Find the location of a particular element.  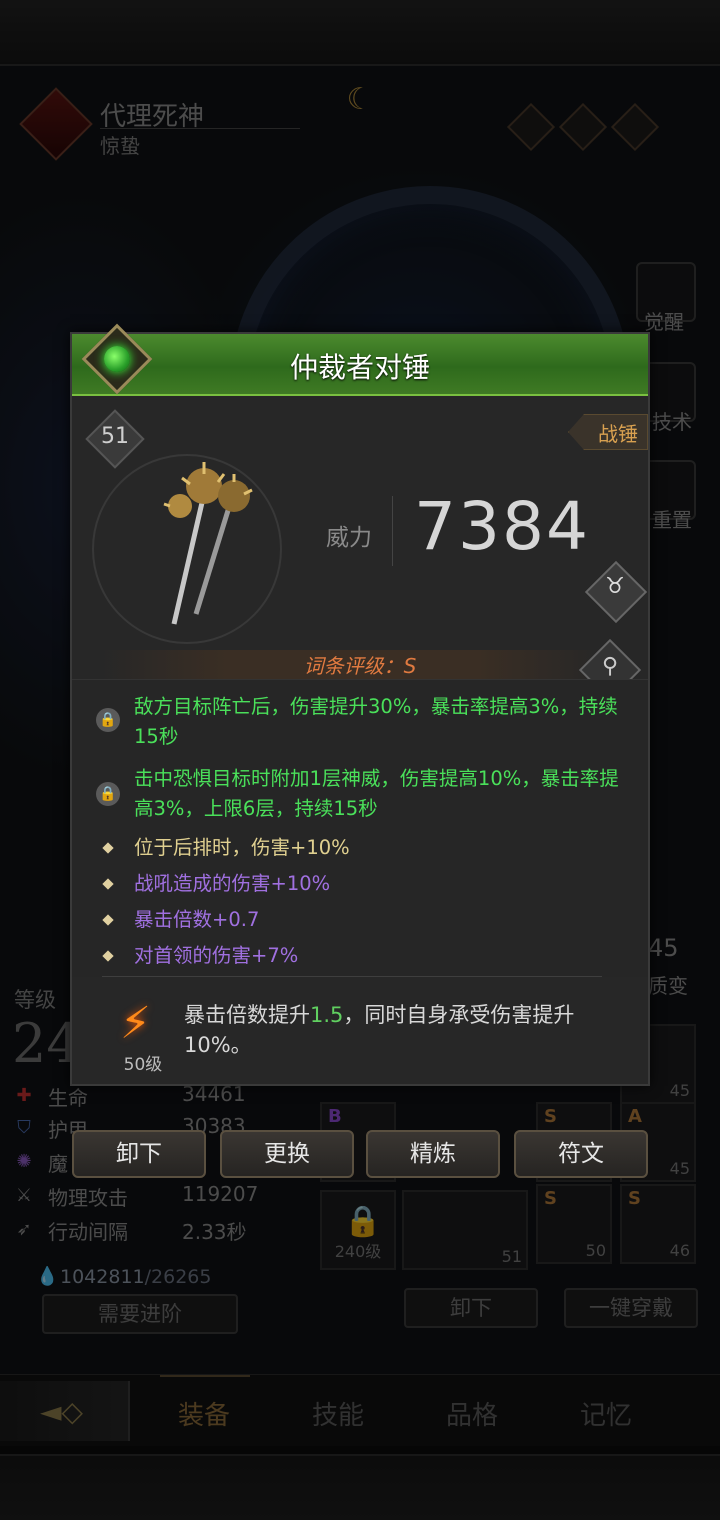

special-effect-text: 暴击倍数提升1.5，同时自身承受伤害提升10%。 is located at coordinates (379, 1030).